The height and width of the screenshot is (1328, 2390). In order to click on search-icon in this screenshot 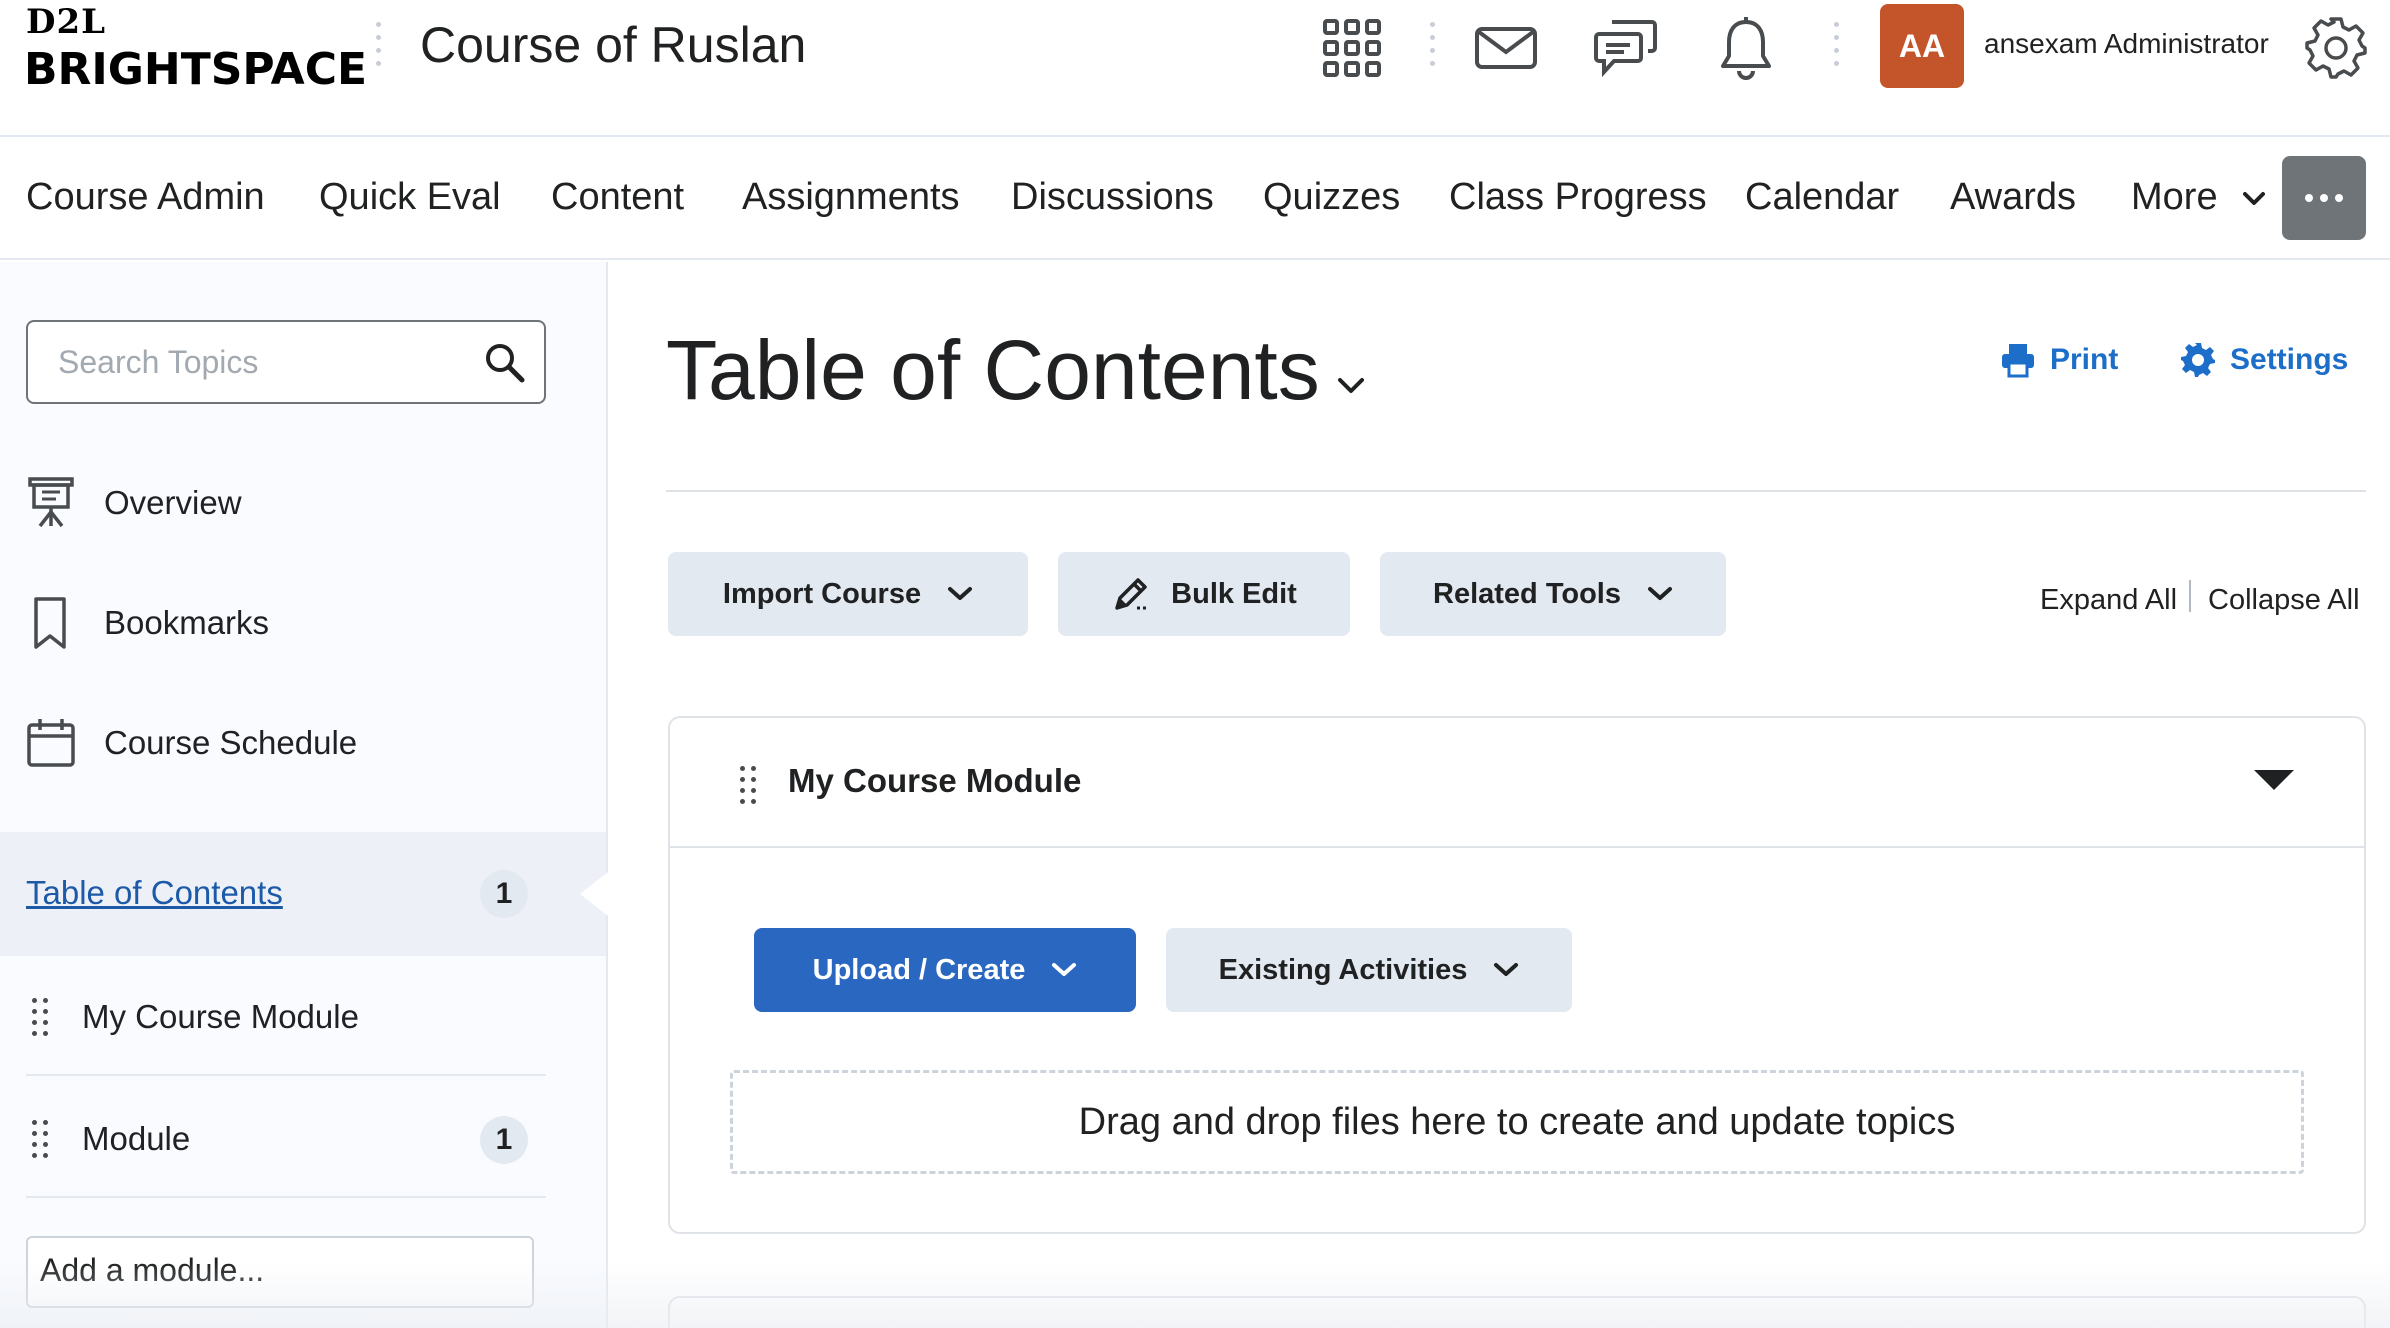, I will do `click(505, 363)`.